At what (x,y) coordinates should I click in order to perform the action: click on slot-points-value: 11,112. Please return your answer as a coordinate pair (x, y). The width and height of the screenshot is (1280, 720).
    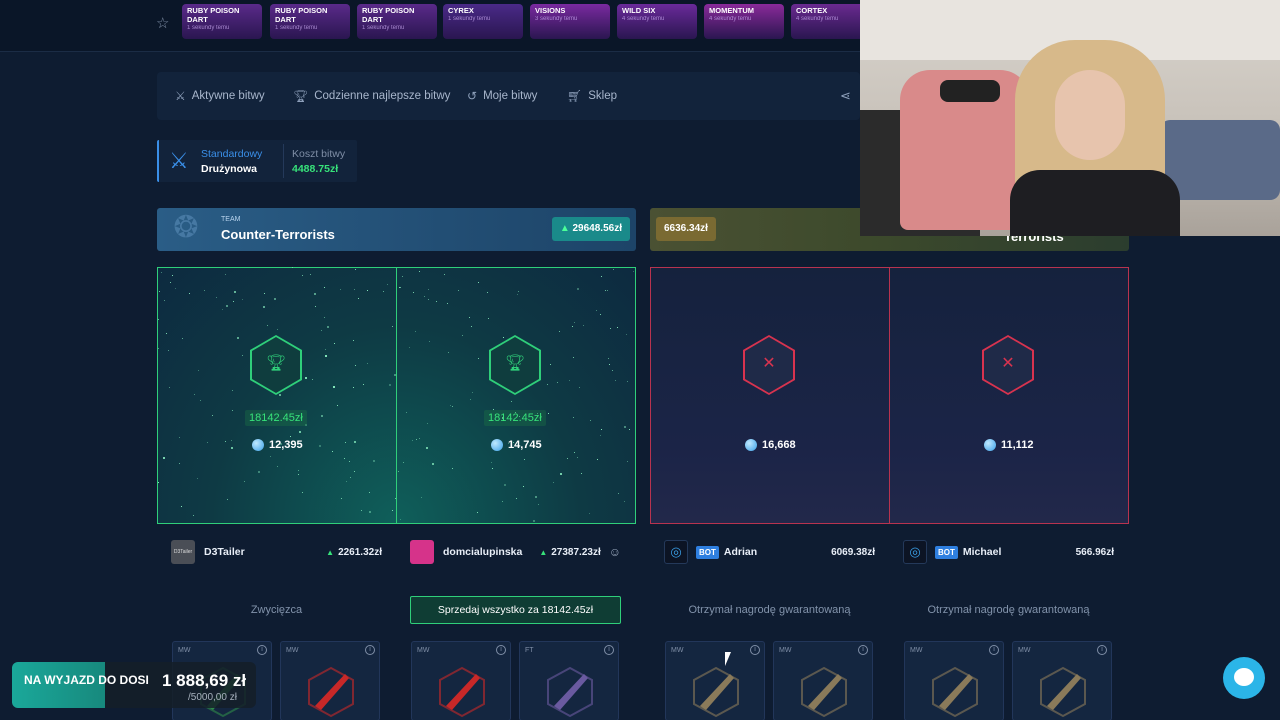
    Looking at the image, I should click on (1017, 445).